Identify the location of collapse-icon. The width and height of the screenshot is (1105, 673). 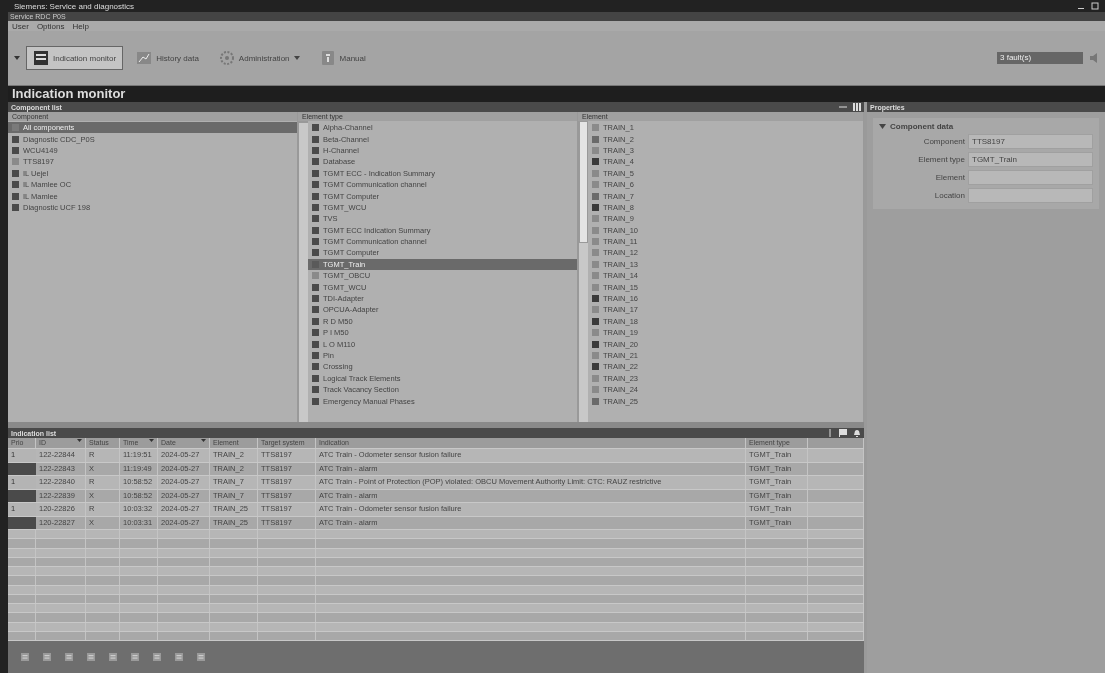
(843, 107).